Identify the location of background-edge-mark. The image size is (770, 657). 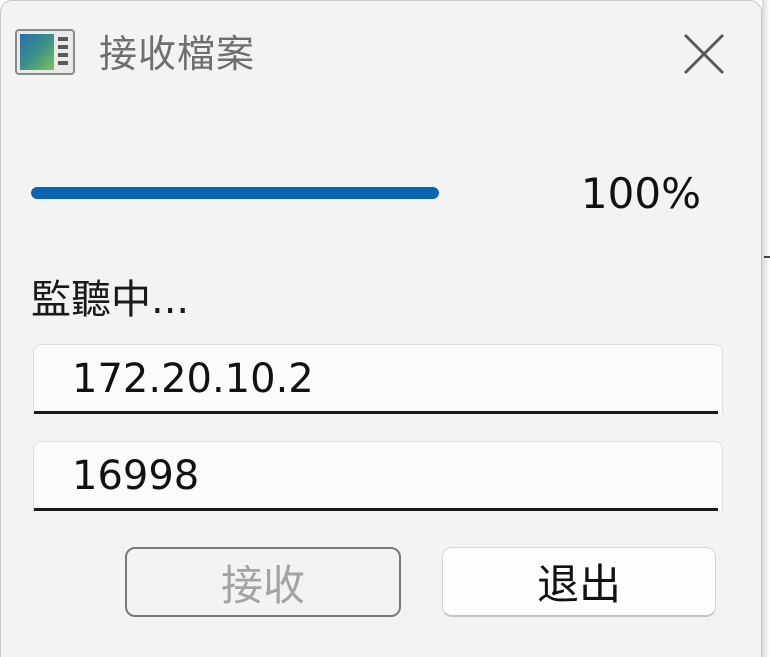
(767, 257).